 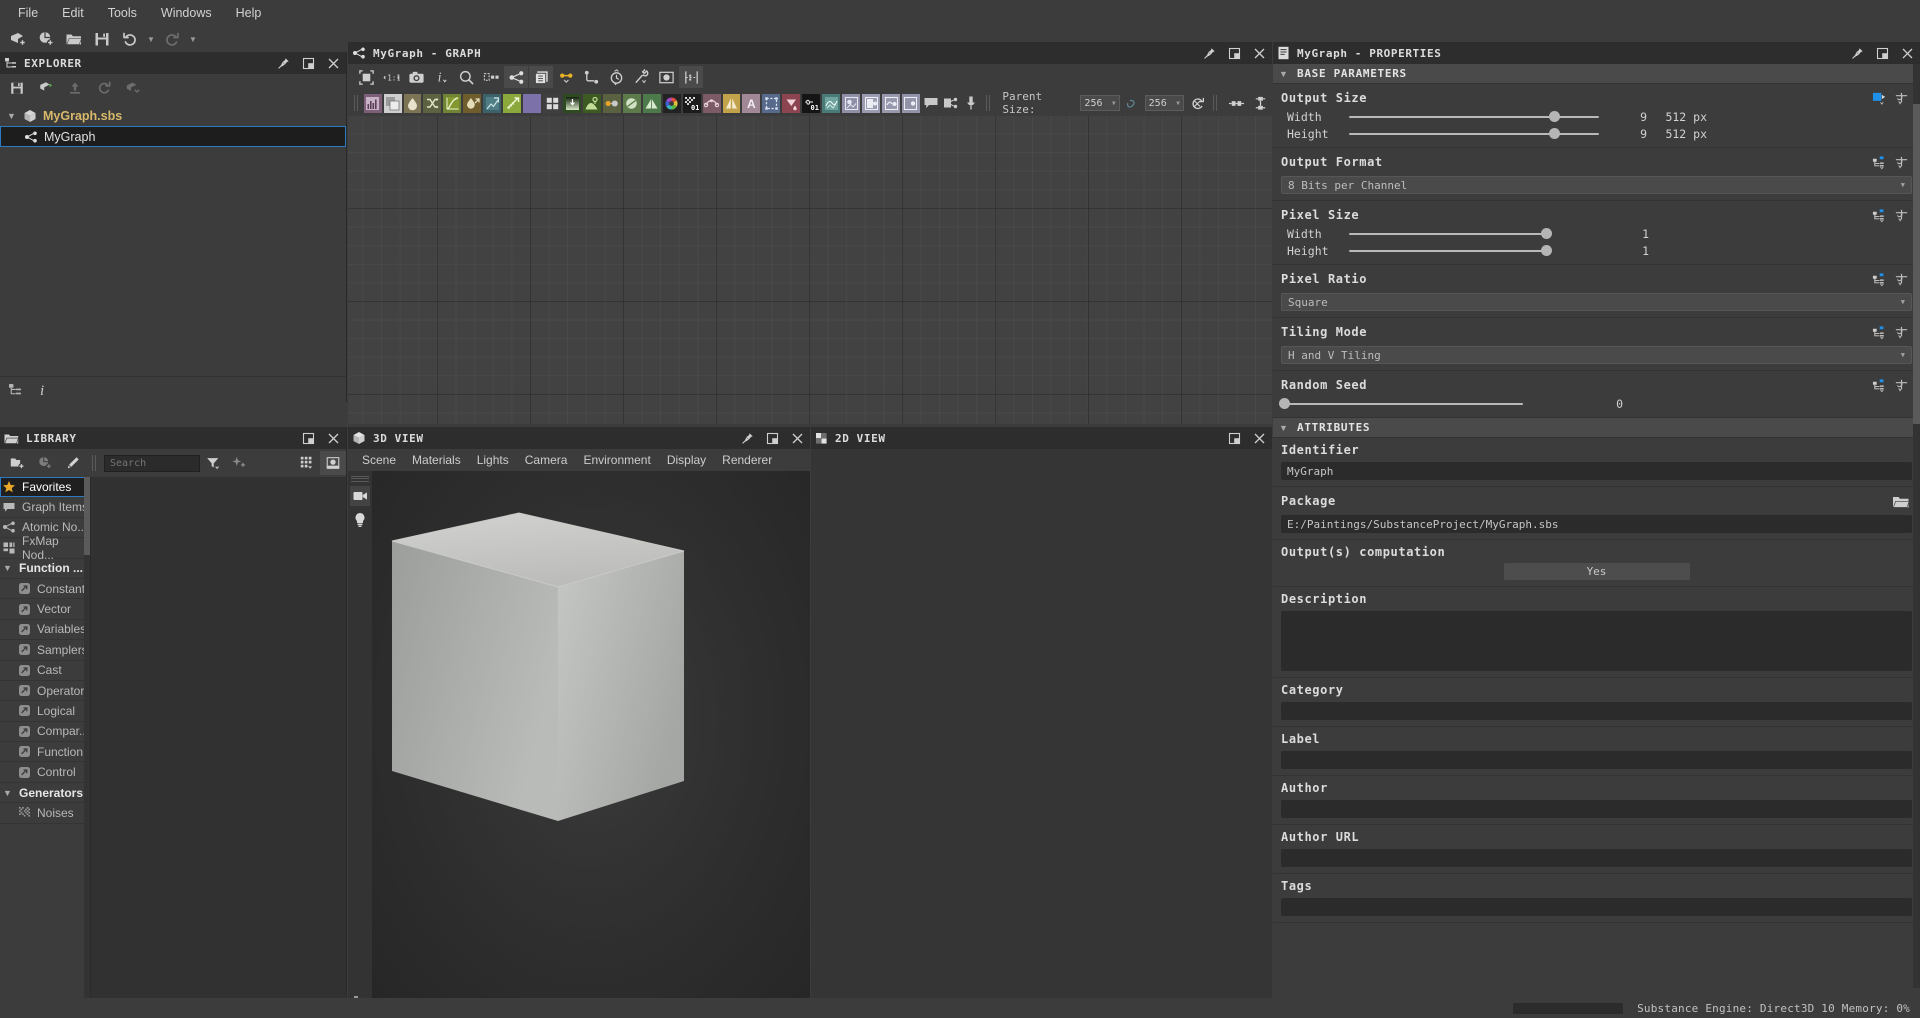 What do you see at coordinates (43, 390) in the screenshot?
I see `info-tab-icon: i` at bounding box center [43, 390].